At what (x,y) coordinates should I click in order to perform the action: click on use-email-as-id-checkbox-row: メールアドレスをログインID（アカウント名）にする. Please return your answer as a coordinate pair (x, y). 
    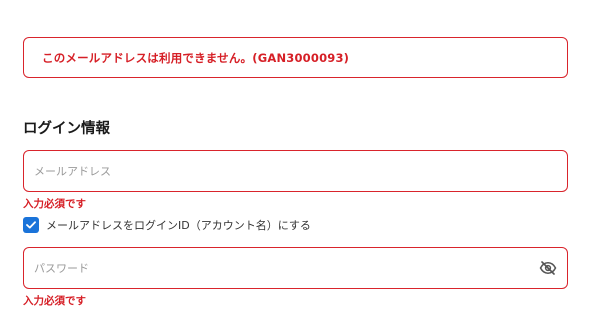
    Looking at the image, I should click on (167, 225).